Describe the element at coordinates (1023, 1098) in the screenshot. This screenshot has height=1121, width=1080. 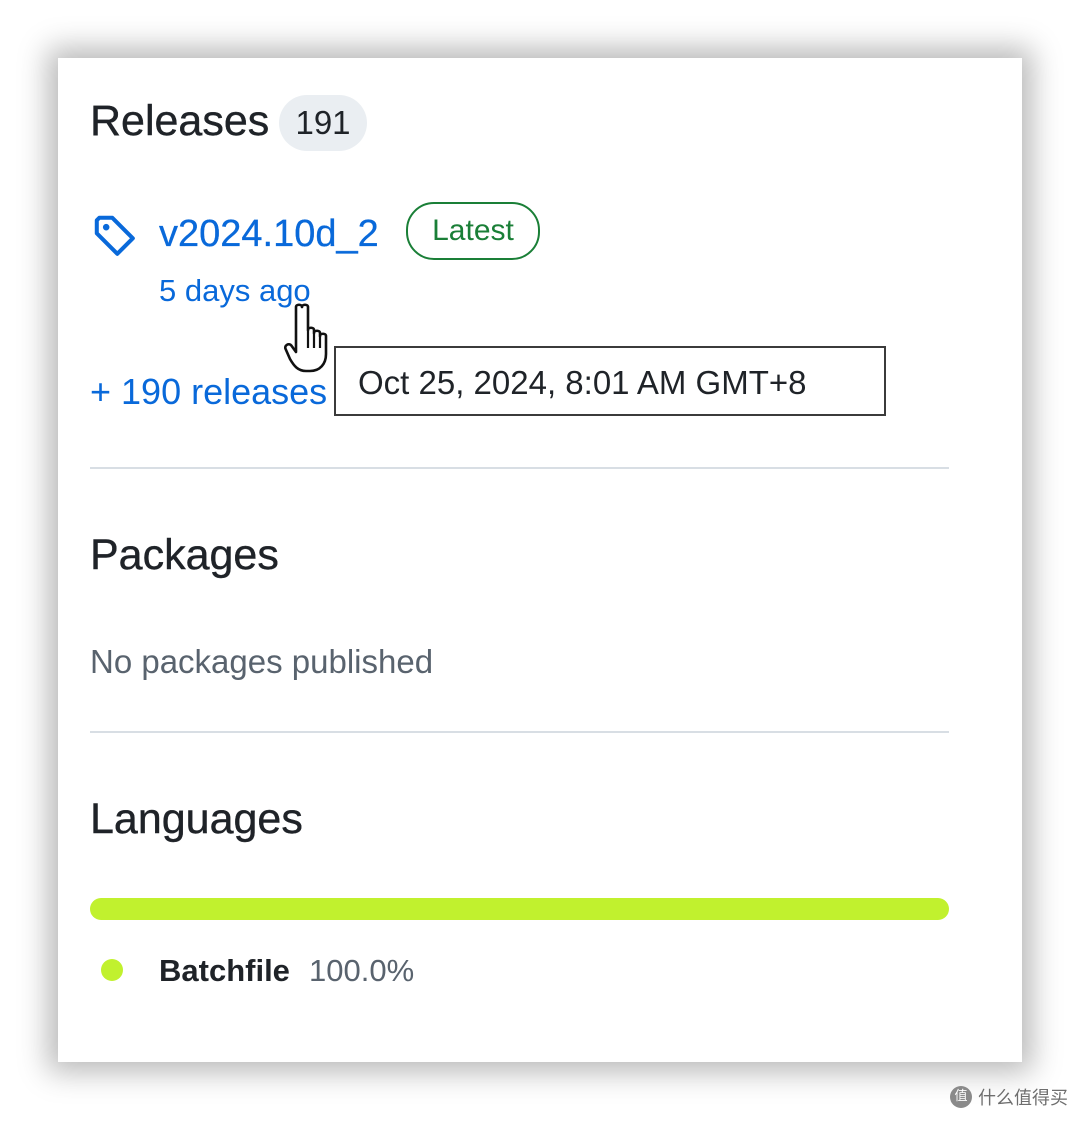
I see `watermark-text: 什么值得买` at that location.